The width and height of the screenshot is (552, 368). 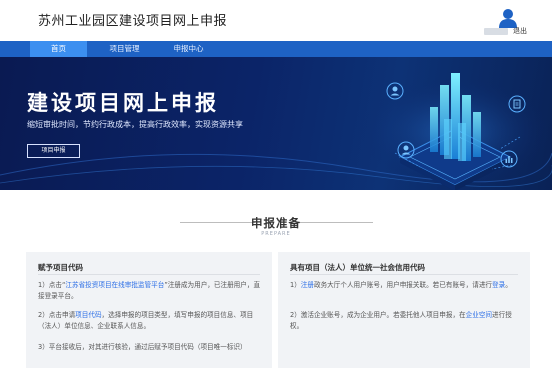 I want to click on login-link: 登录, so click(x=498, y=285).